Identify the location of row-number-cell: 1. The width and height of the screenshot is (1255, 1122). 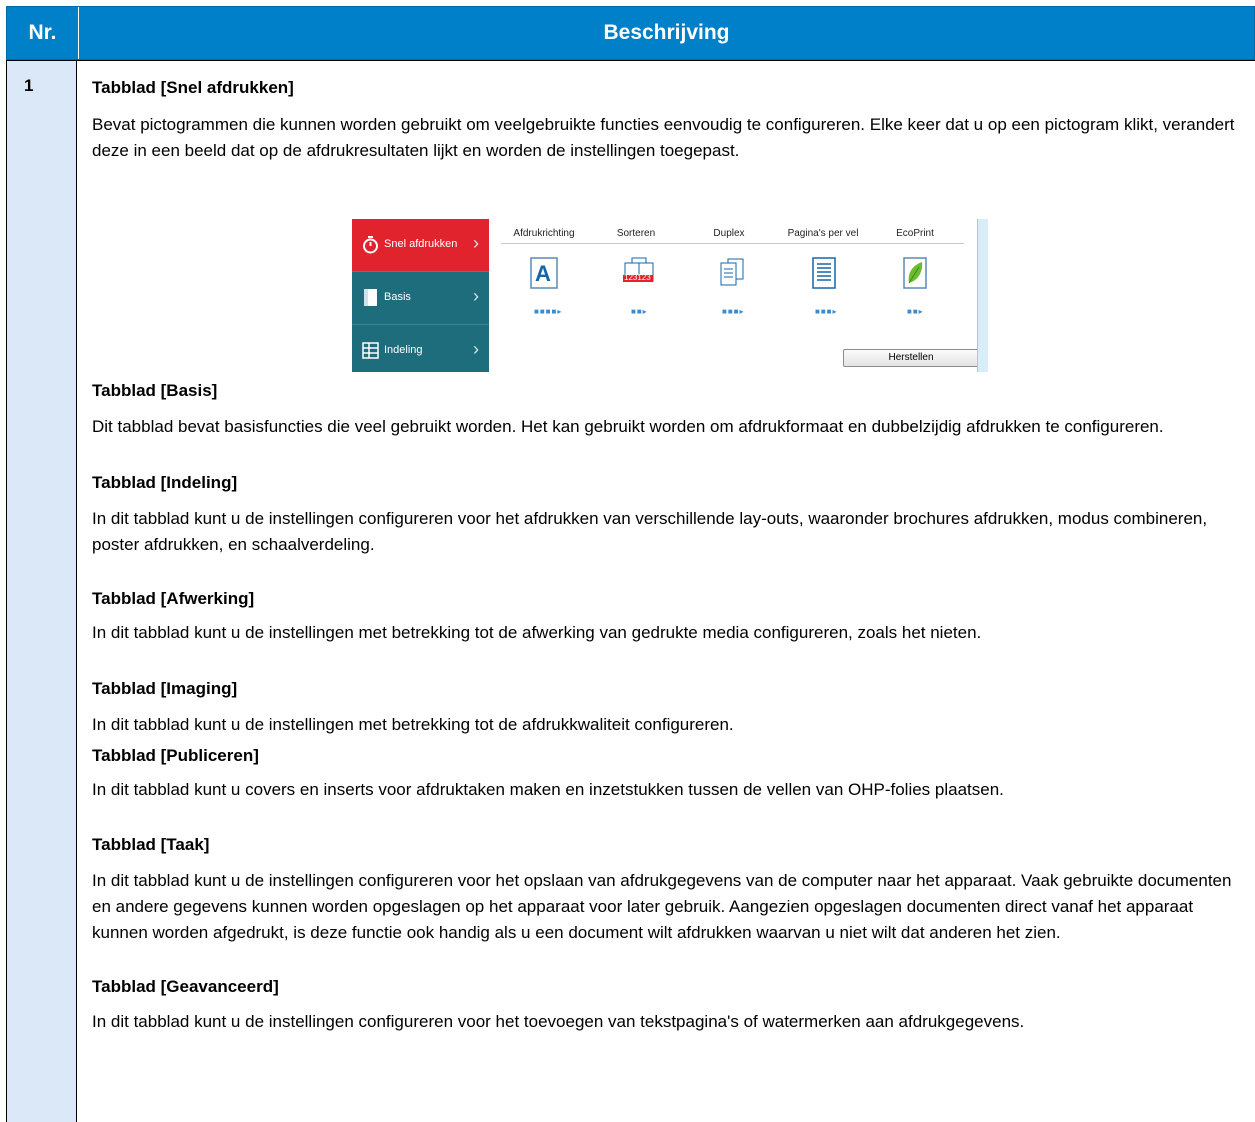
(41, 591).